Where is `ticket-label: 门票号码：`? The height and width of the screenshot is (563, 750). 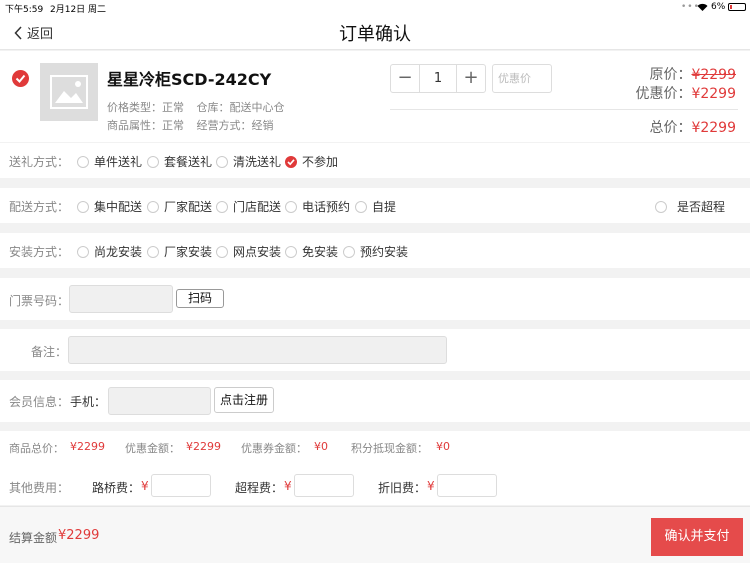 ticket-label: 门票号码： is located at coordinates (39, 301).